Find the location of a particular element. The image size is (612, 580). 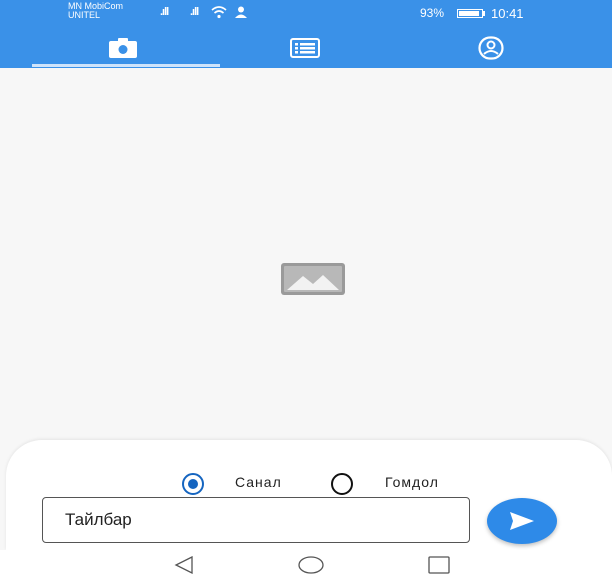

send-icon is located at coordinates (522, 521).